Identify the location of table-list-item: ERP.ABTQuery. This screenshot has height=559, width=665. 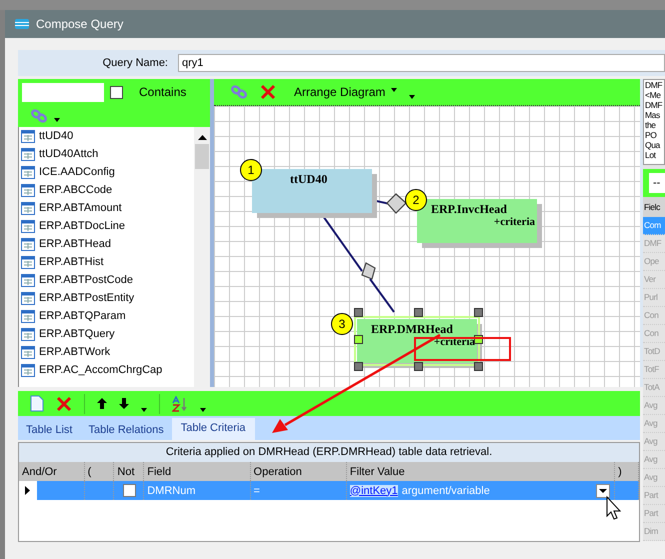
(106, 334).